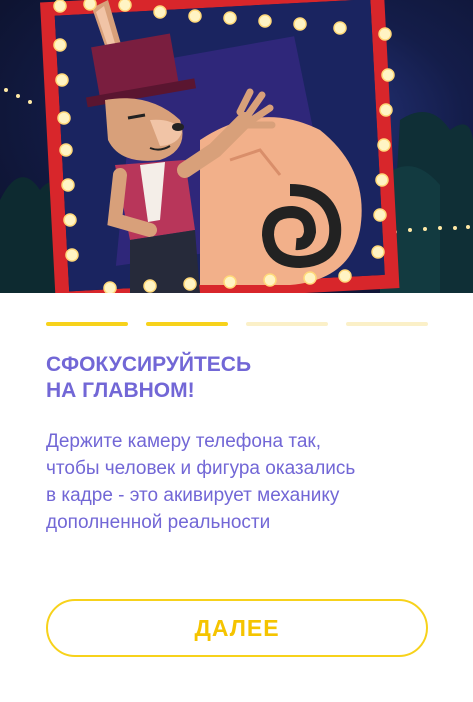  I want to click on instruction-line-4: дополненной реальности, so click(158, 522).